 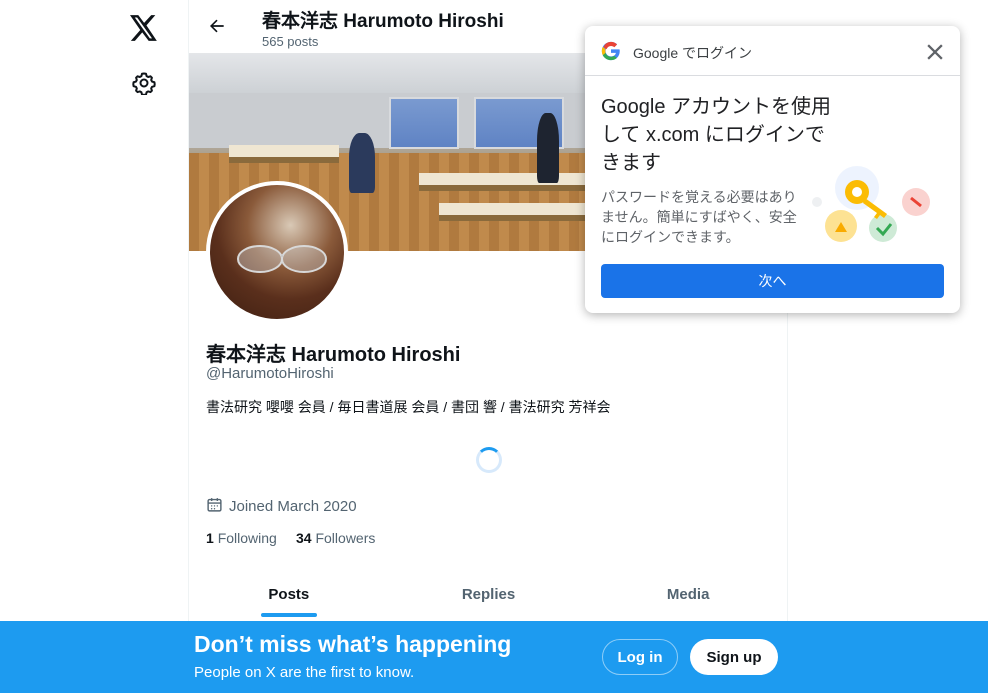 I want to click on profile-handle: @HarumotoHiroshi, so click(x=270, y=373).